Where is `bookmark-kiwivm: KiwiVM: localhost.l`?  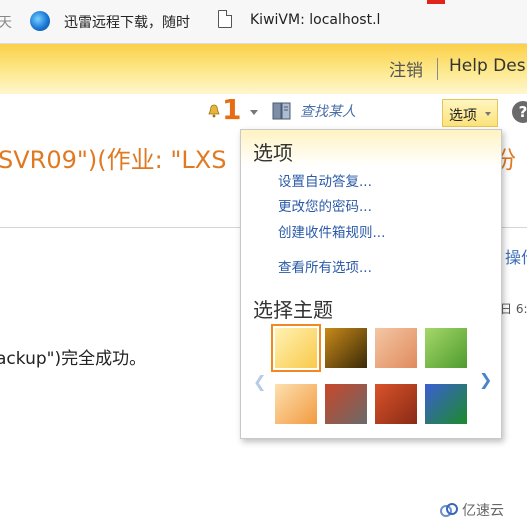
bookmark-kiwivm: KiwiVM: localhost.l is located at coordinates (315, 20).